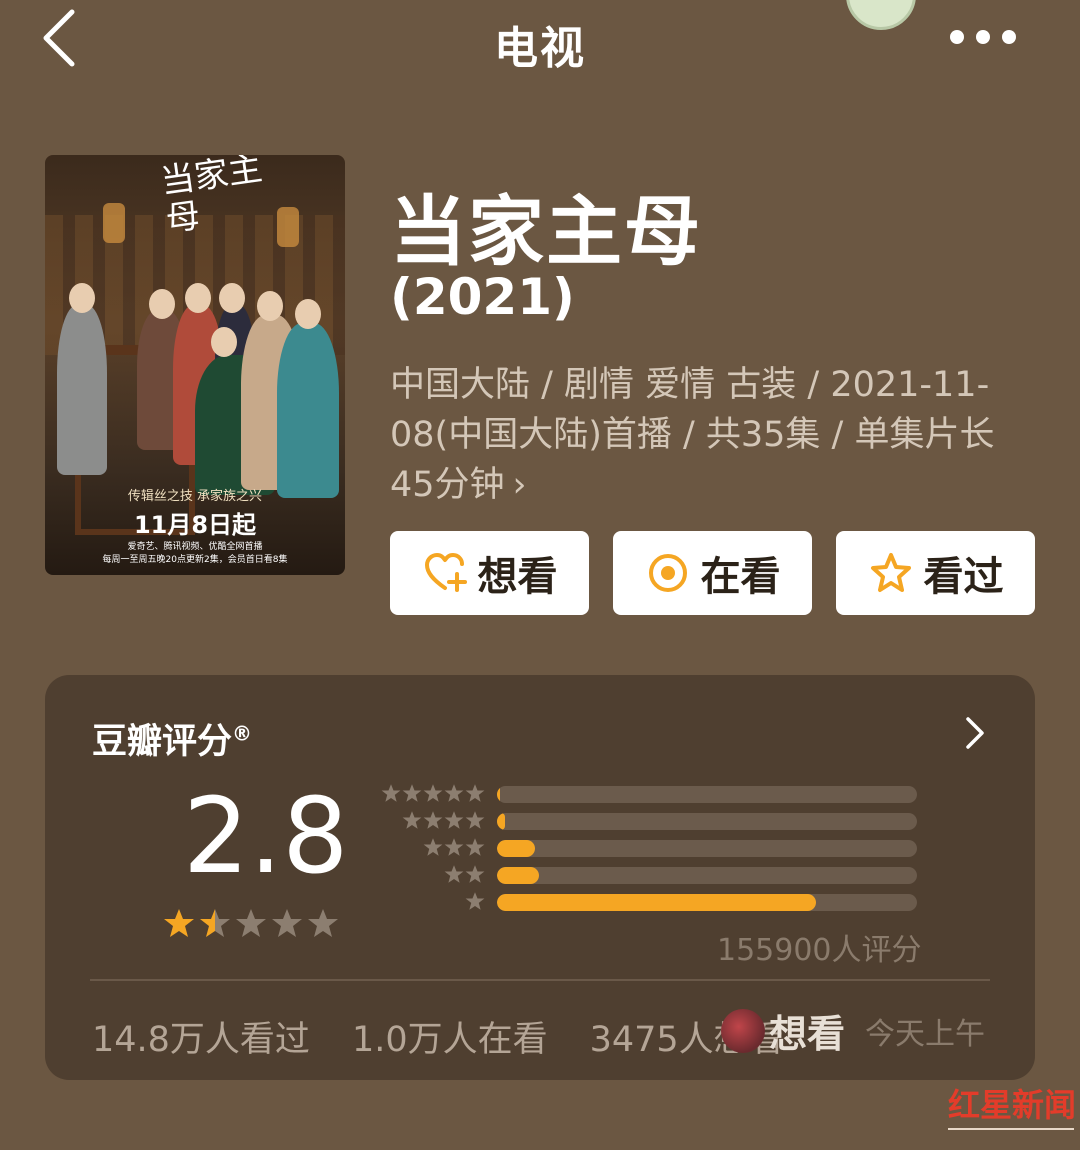 The image size is (1080, 1150). What do you see at coordinates (667, 573) in the screenshot?
I see `target-icon` at bounding box center [667, 573].